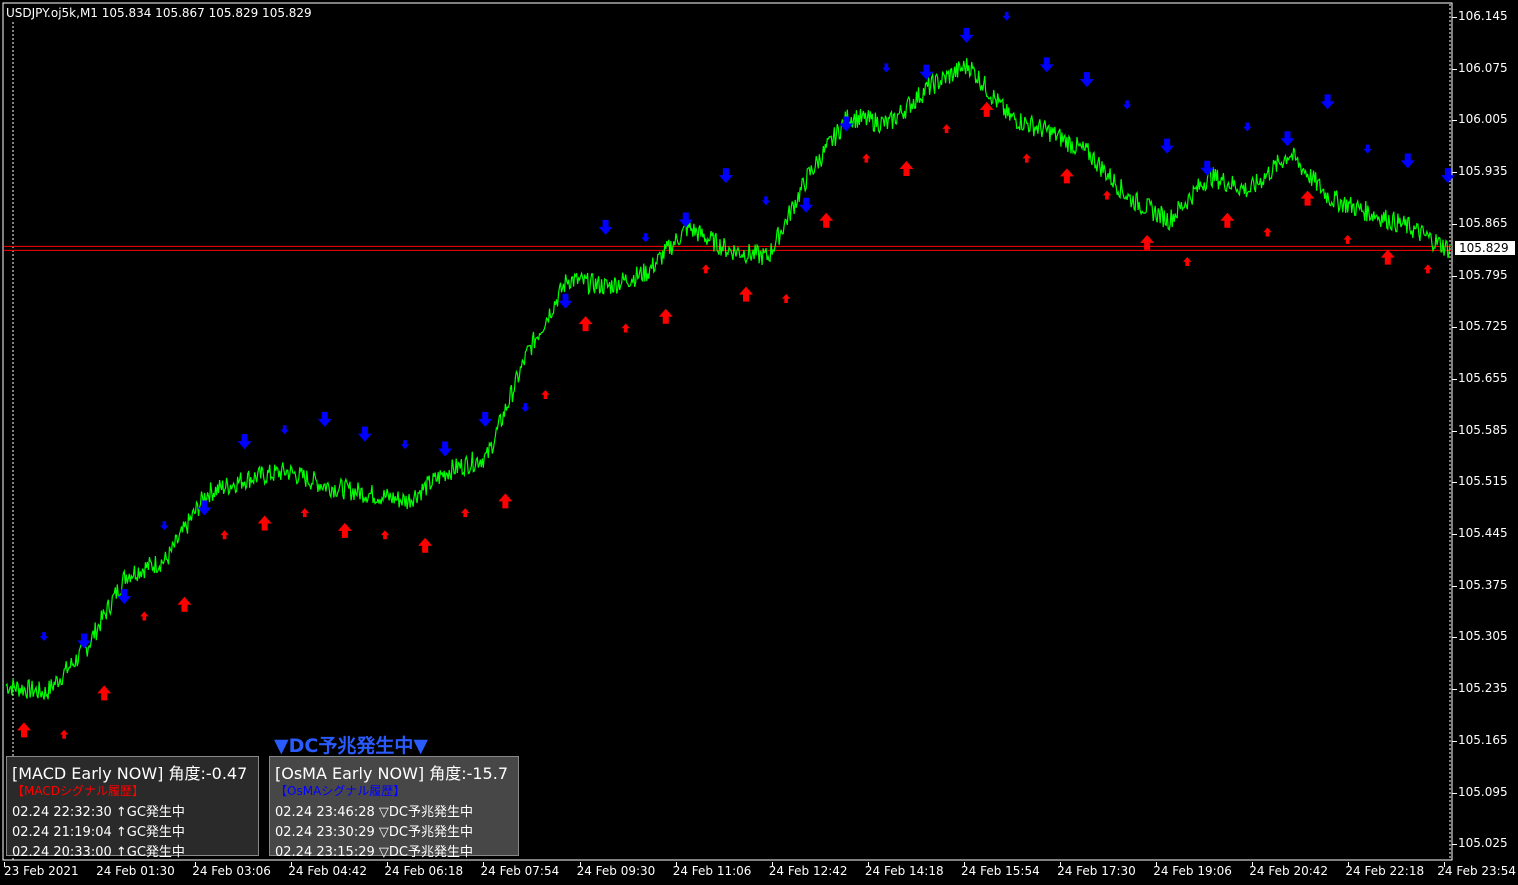  What do you see at coordinates (1483, 67) in the screenshot?
I see `price-tick-label: 106.075` at bounding box center [1483, 67].